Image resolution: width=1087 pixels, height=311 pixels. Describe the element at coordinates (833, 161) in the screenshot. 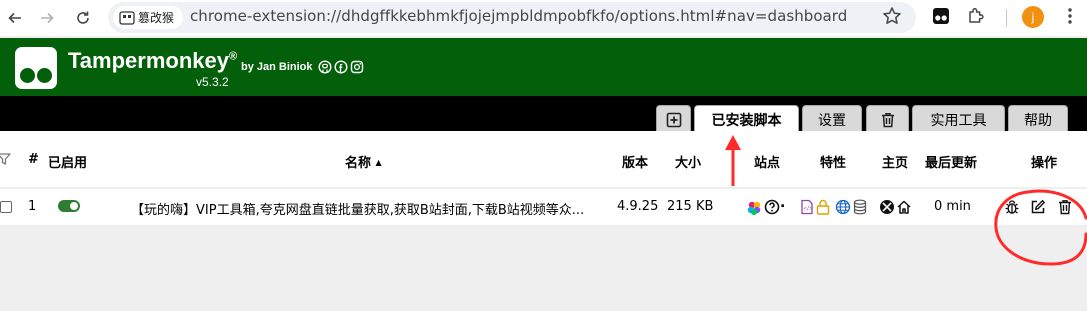

I see `col-header-features: 特性` at that location.